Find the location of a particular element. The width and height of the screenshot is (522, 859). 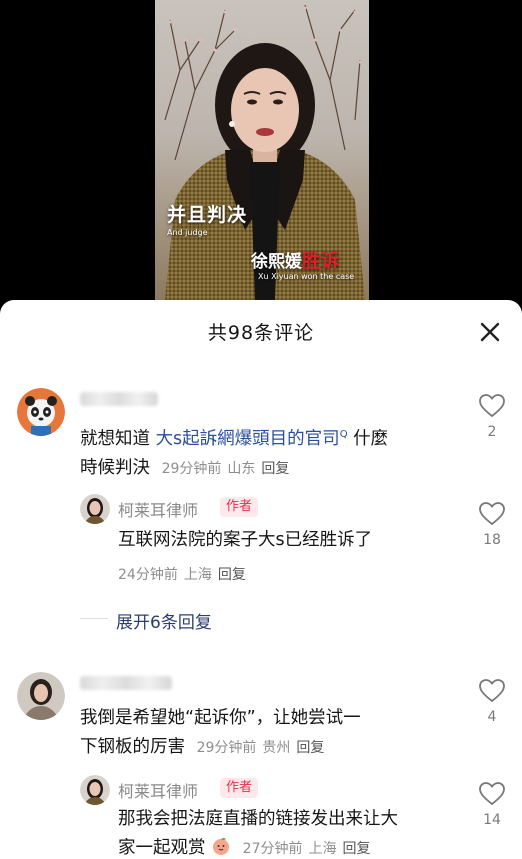

video-caption2-en: Xu Xiyuan won the case is located at coordinates (306, 276).